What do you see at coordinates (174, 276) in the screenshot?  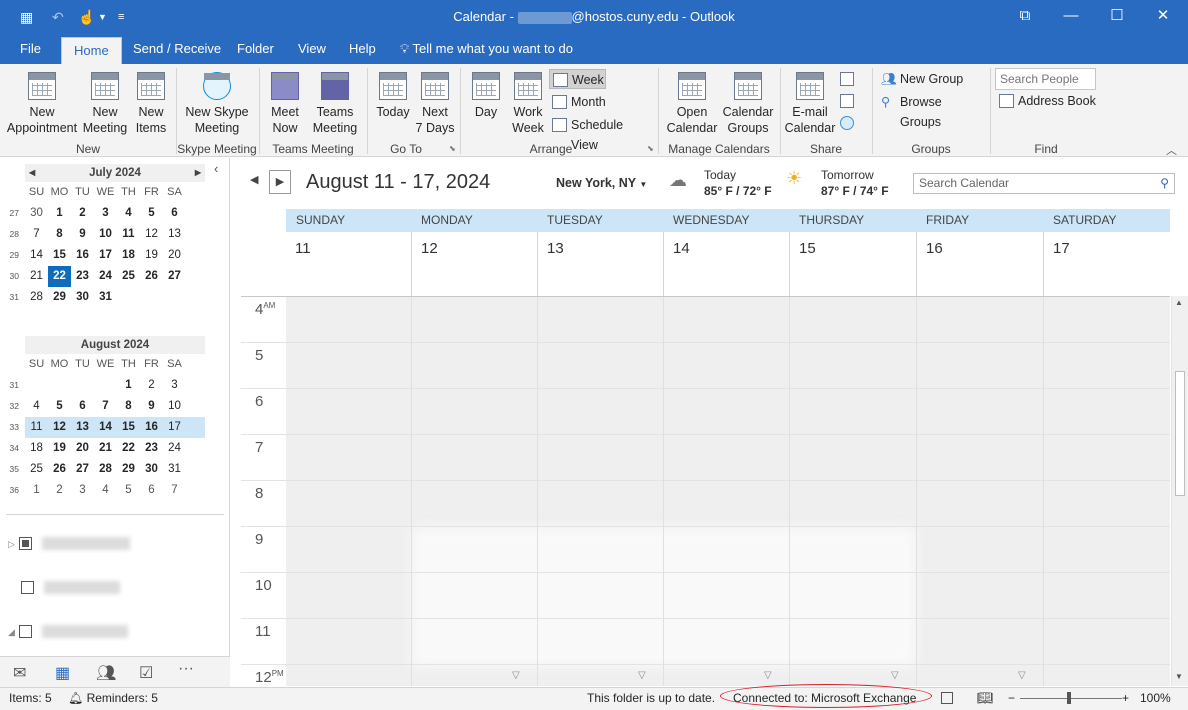 I see `date-cell: 27` at bounding box center [174, 276].